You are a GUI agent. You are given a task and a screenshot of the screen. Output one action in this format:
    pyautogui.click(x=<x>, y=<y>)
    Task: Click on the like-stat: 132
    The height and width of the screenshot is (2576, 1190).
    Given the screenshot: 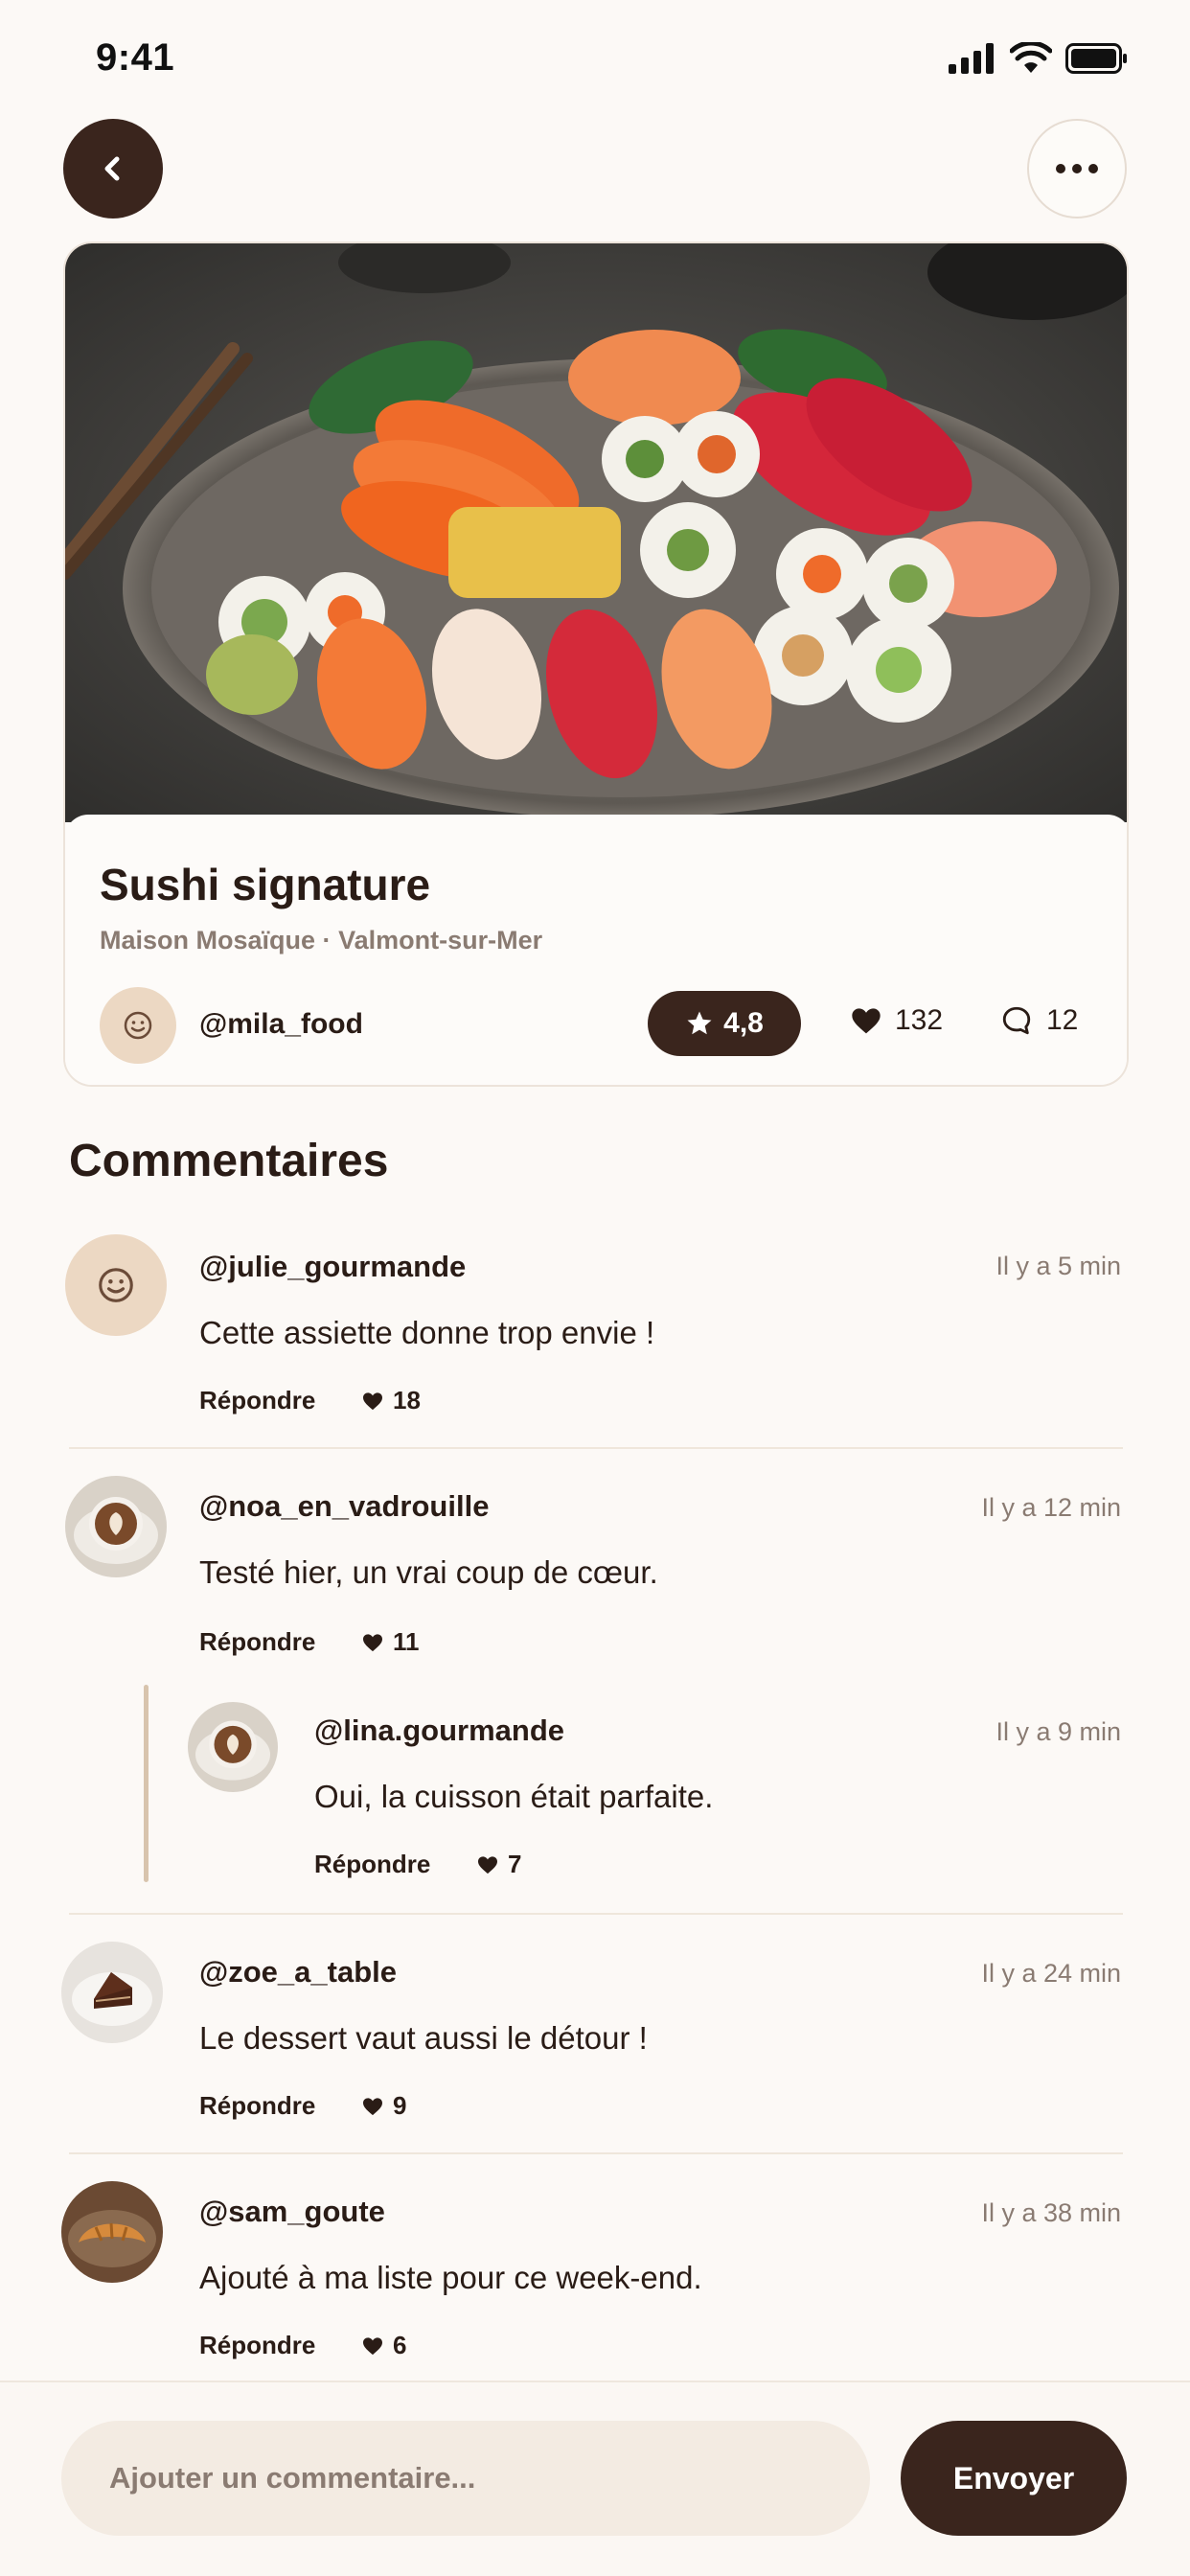 What is the action you would take?
    pyautogui.click(x=897, y=1020)
    